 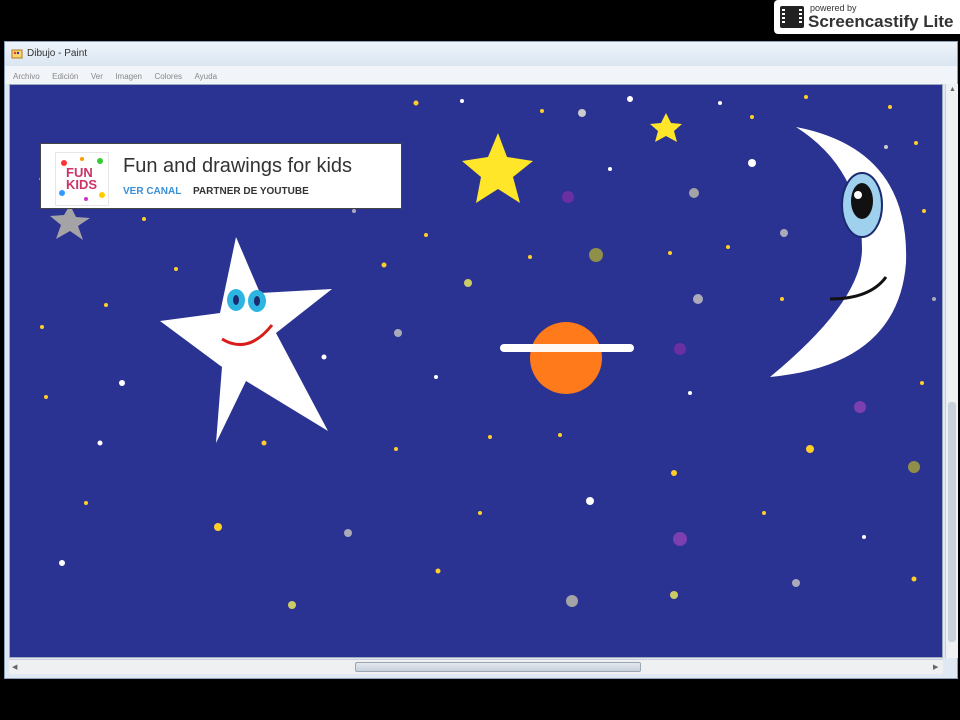 I want to click on badge-brand: Screencastify Lite, so click(x=881, y=21).